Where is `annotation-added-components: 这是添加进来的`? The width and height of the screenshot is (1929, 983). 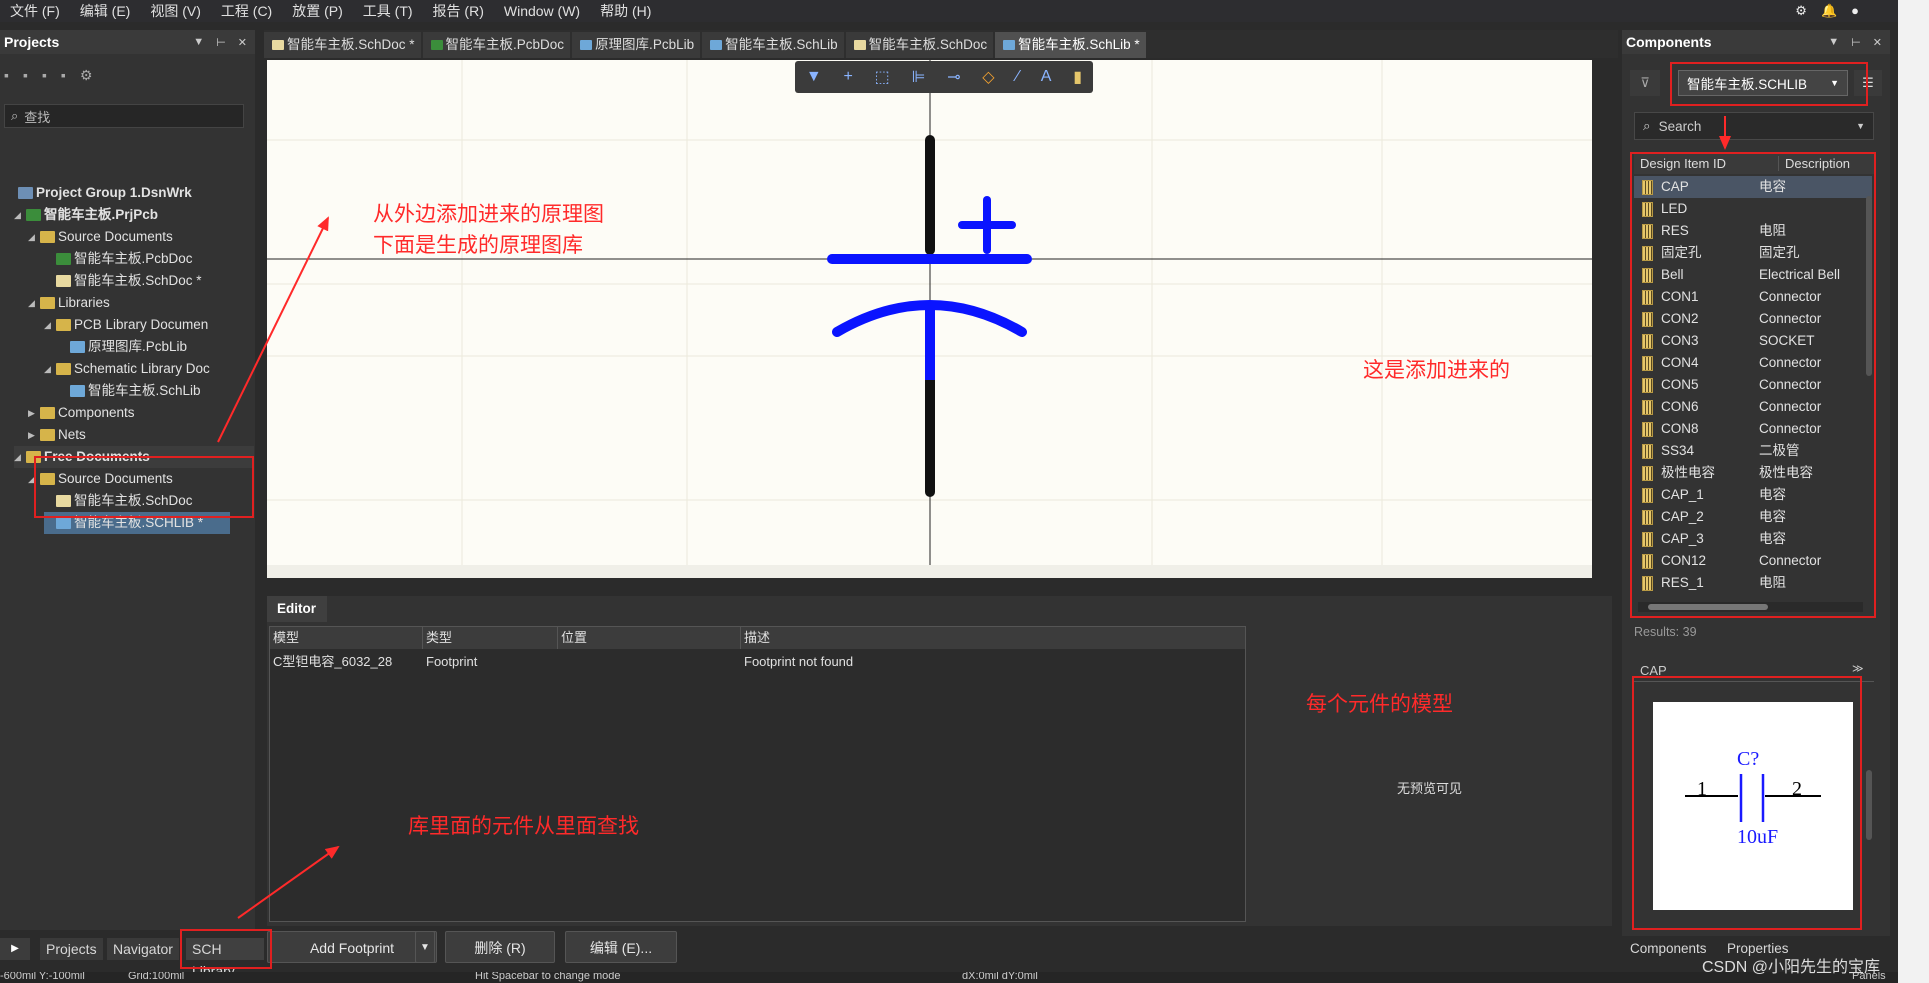
annotation-added-components: 这是添加进来的 is located at coordinates (1436, 370).